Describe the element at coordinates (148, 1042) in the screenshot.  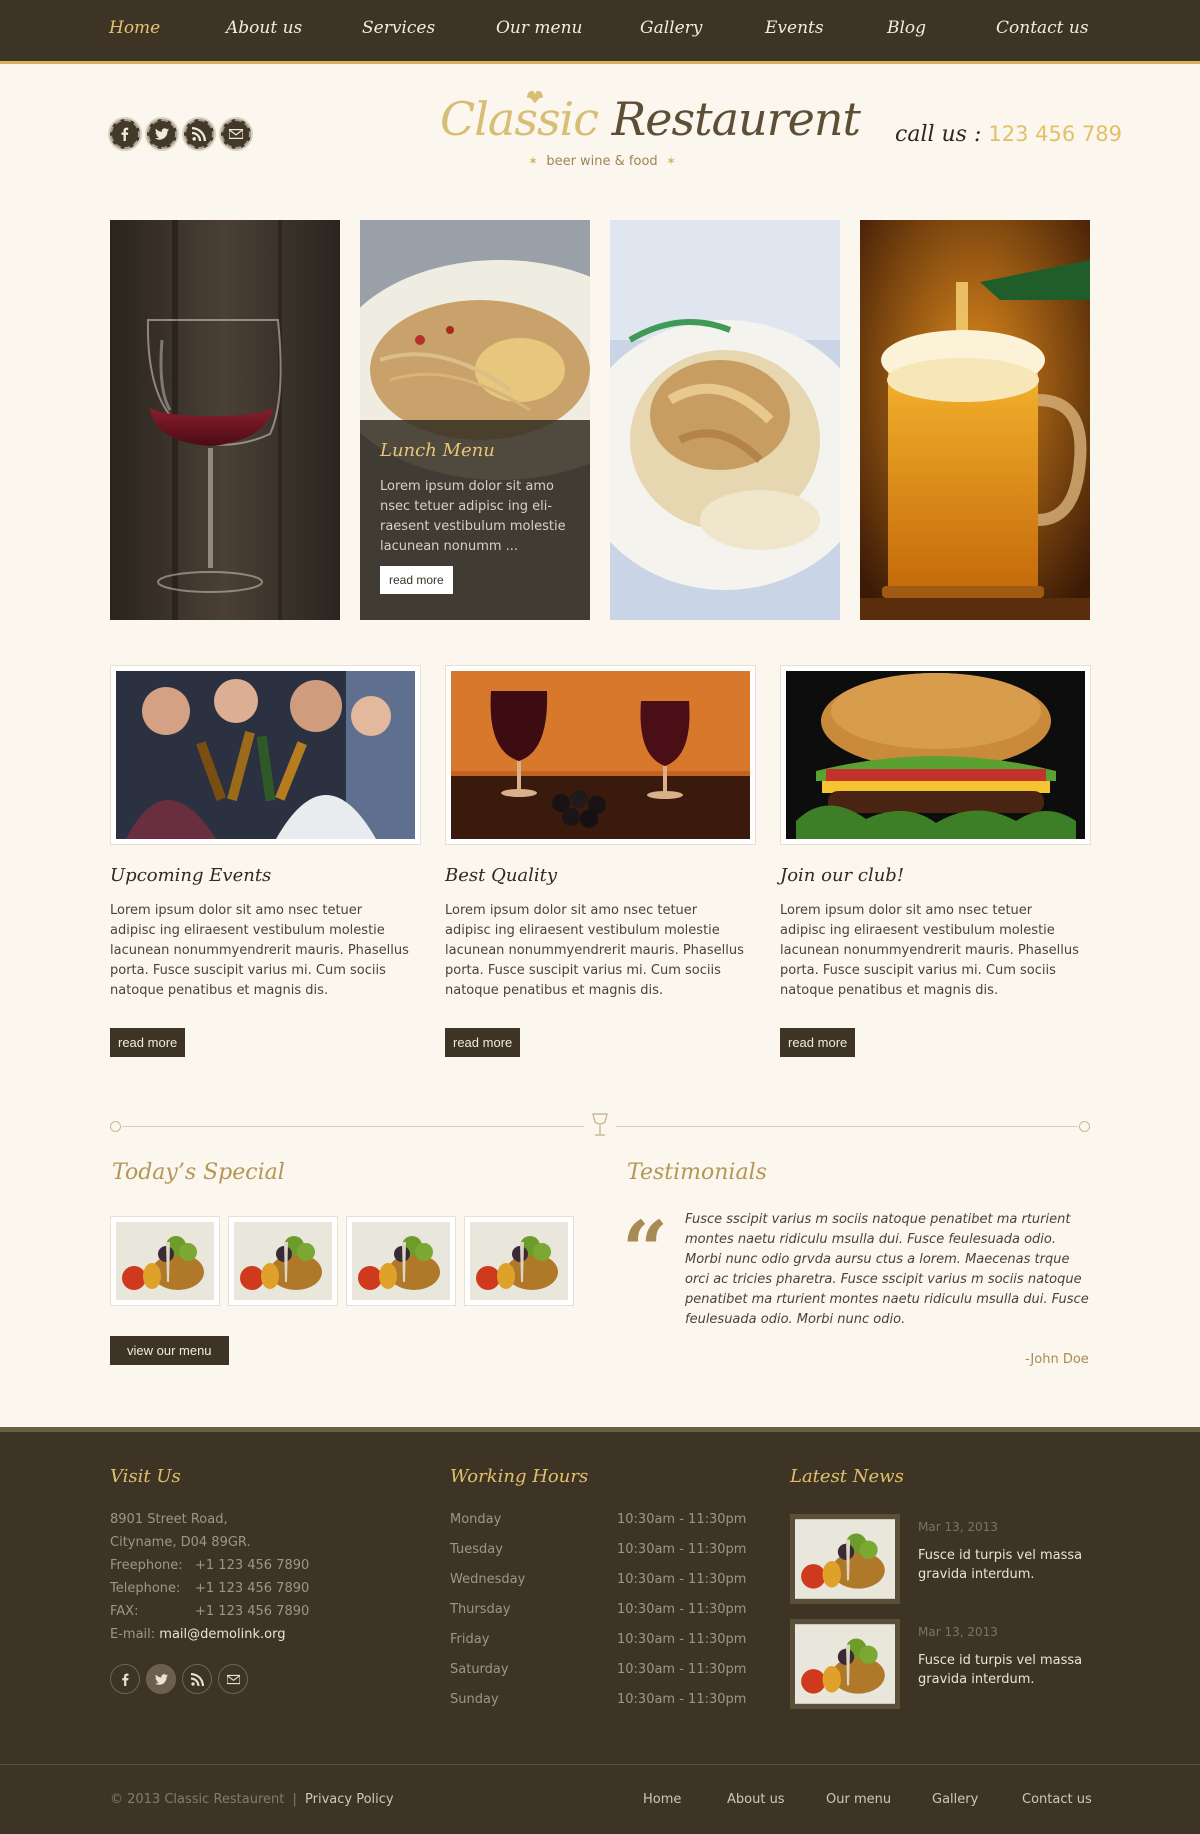
I see `events-read-more-button: read more` at that location.